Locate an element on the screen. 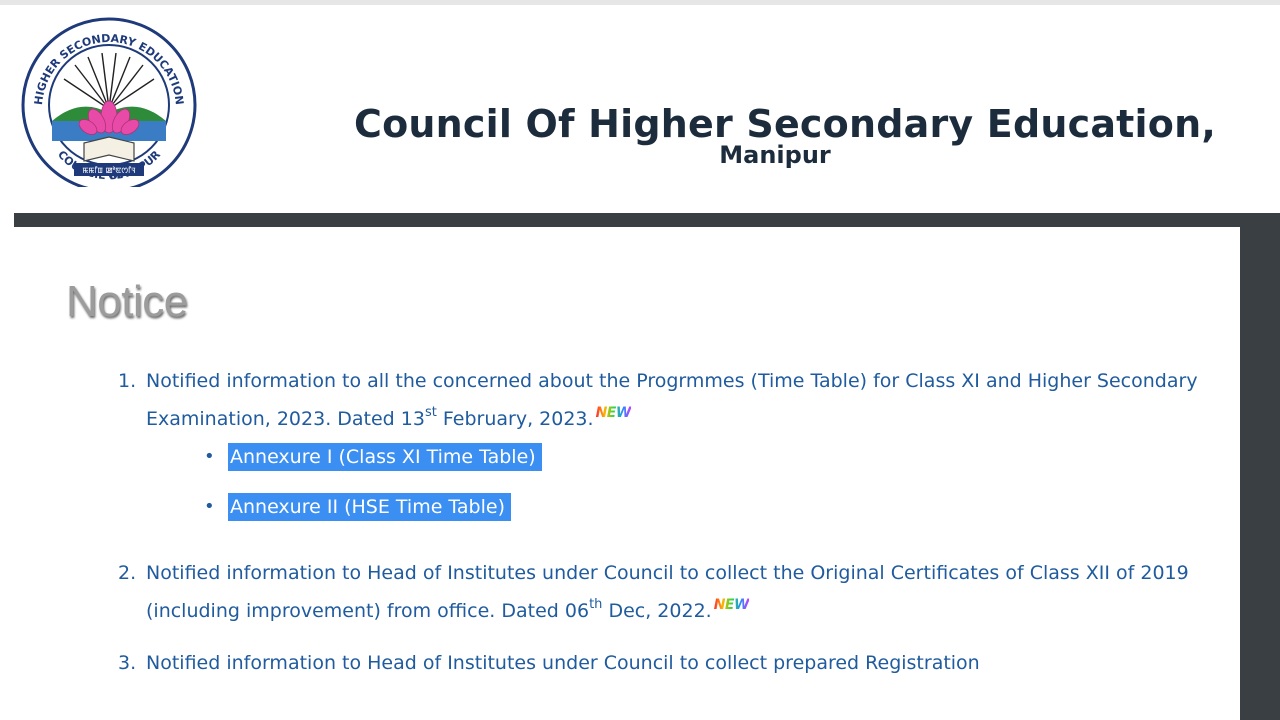 The width and height of the screenshot is (1280, 720). date-suffix: st is located at coordinates (430, 412).